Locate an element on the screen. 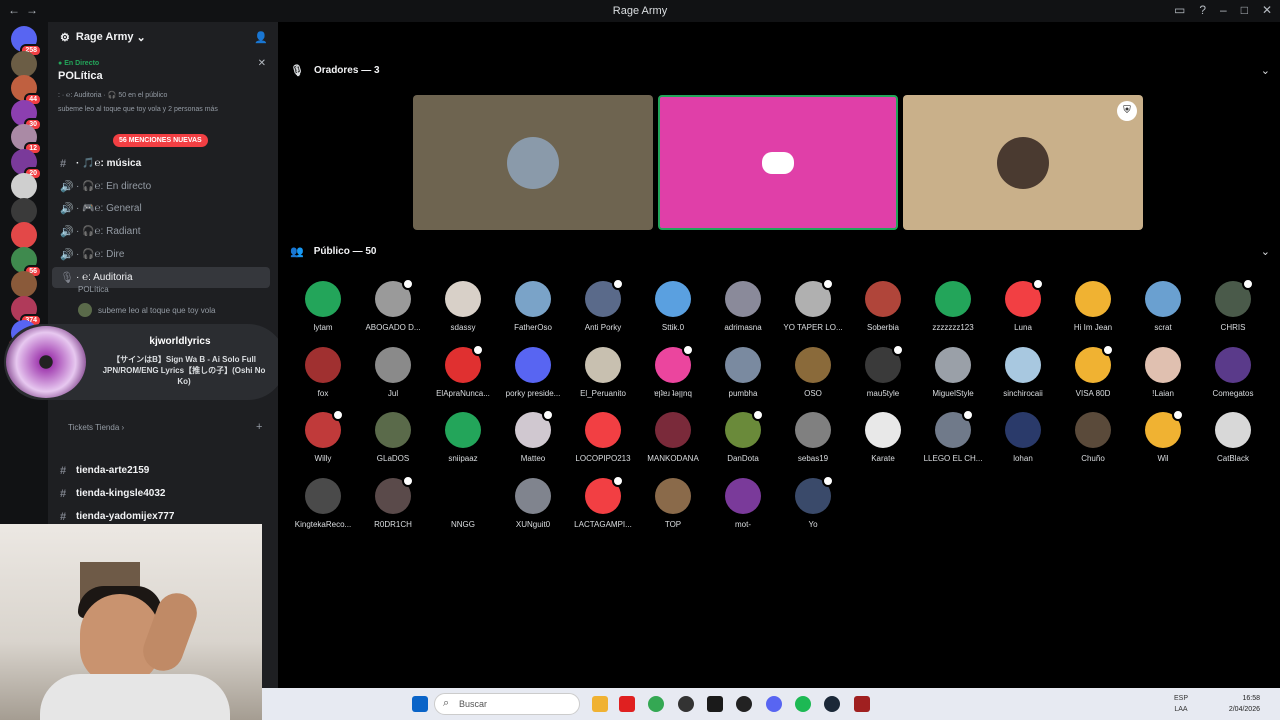 The image size is (1280, 720). audience-member: VISA 80D is located at coordinates (1093, 370).